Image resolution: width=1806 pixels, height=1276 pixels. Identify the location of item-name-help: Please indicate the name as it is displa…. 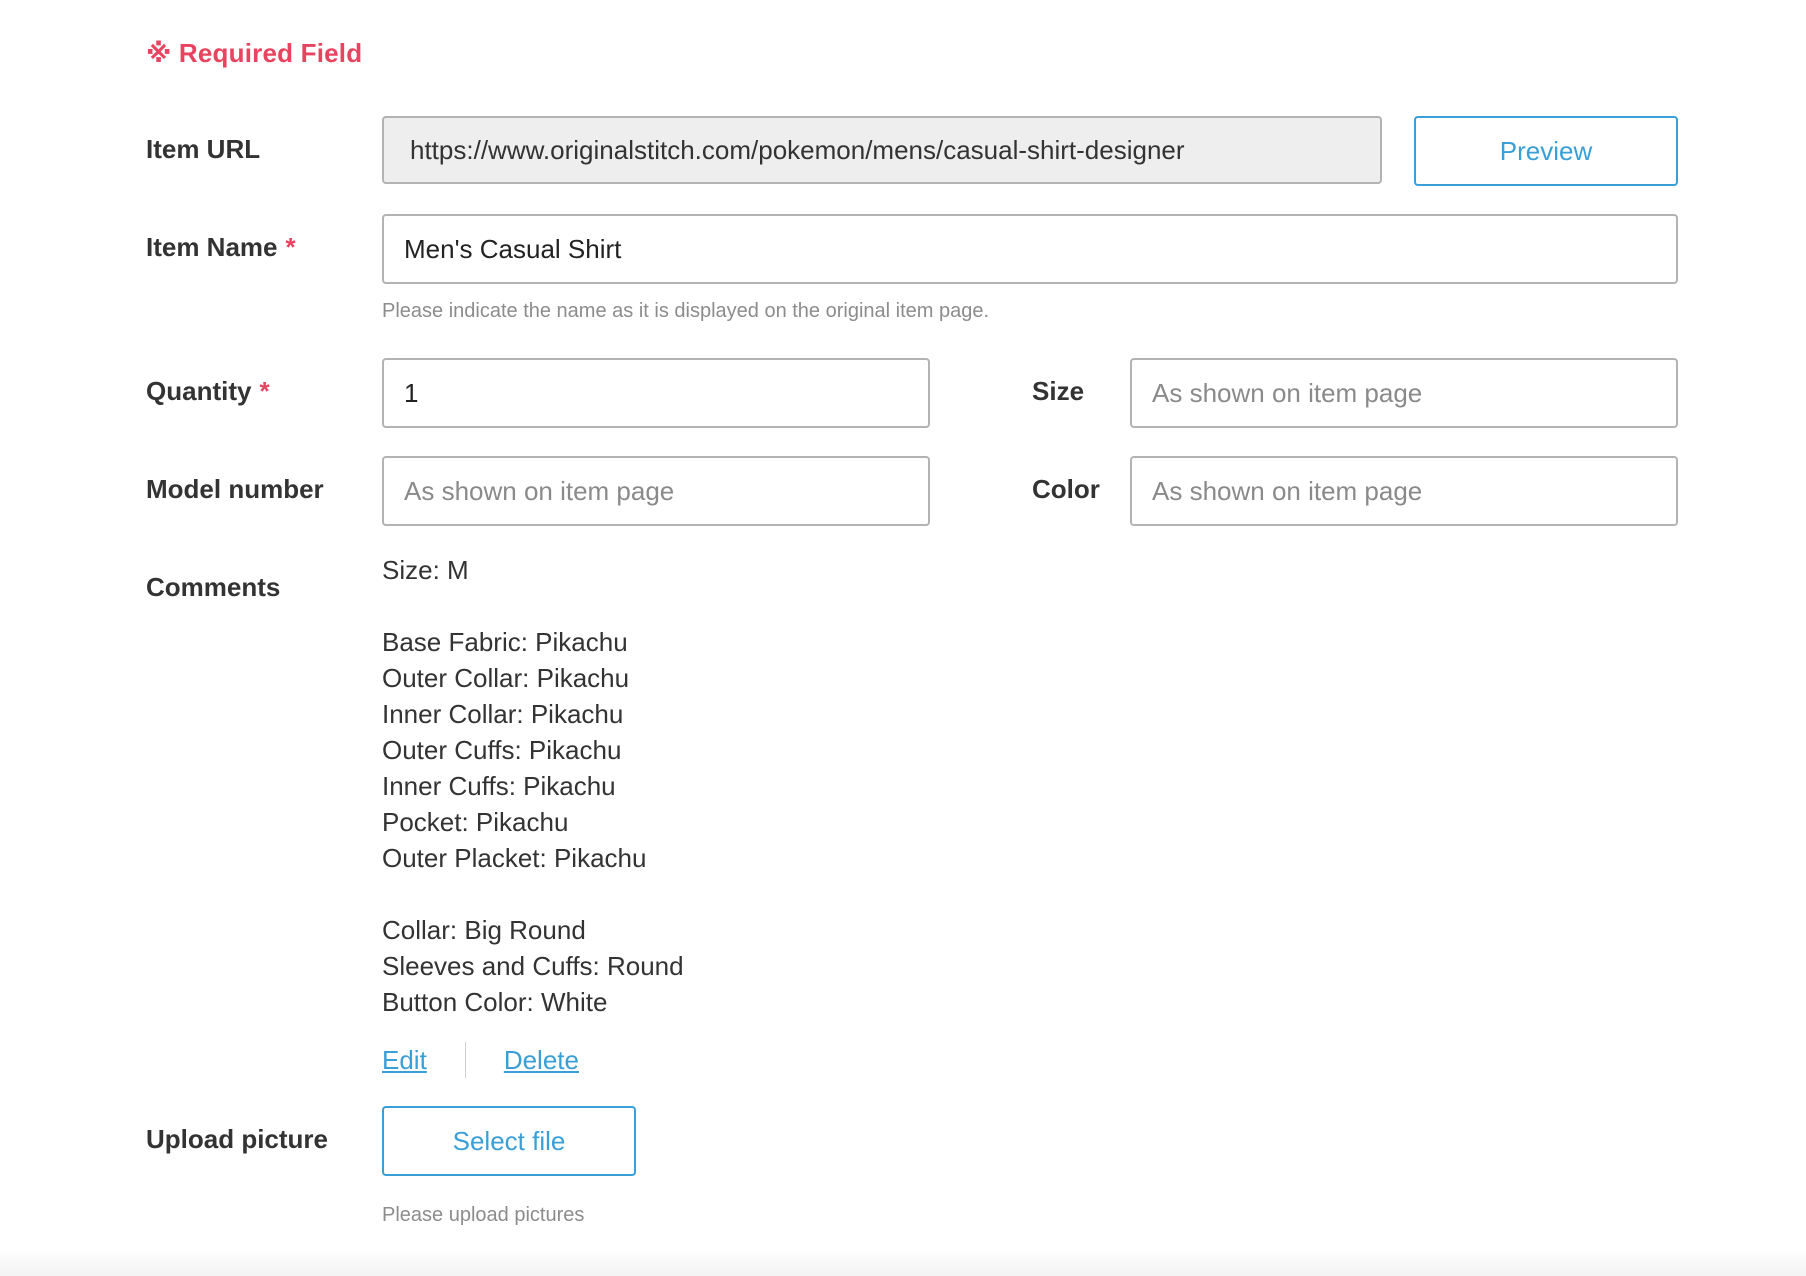
(686, 311).